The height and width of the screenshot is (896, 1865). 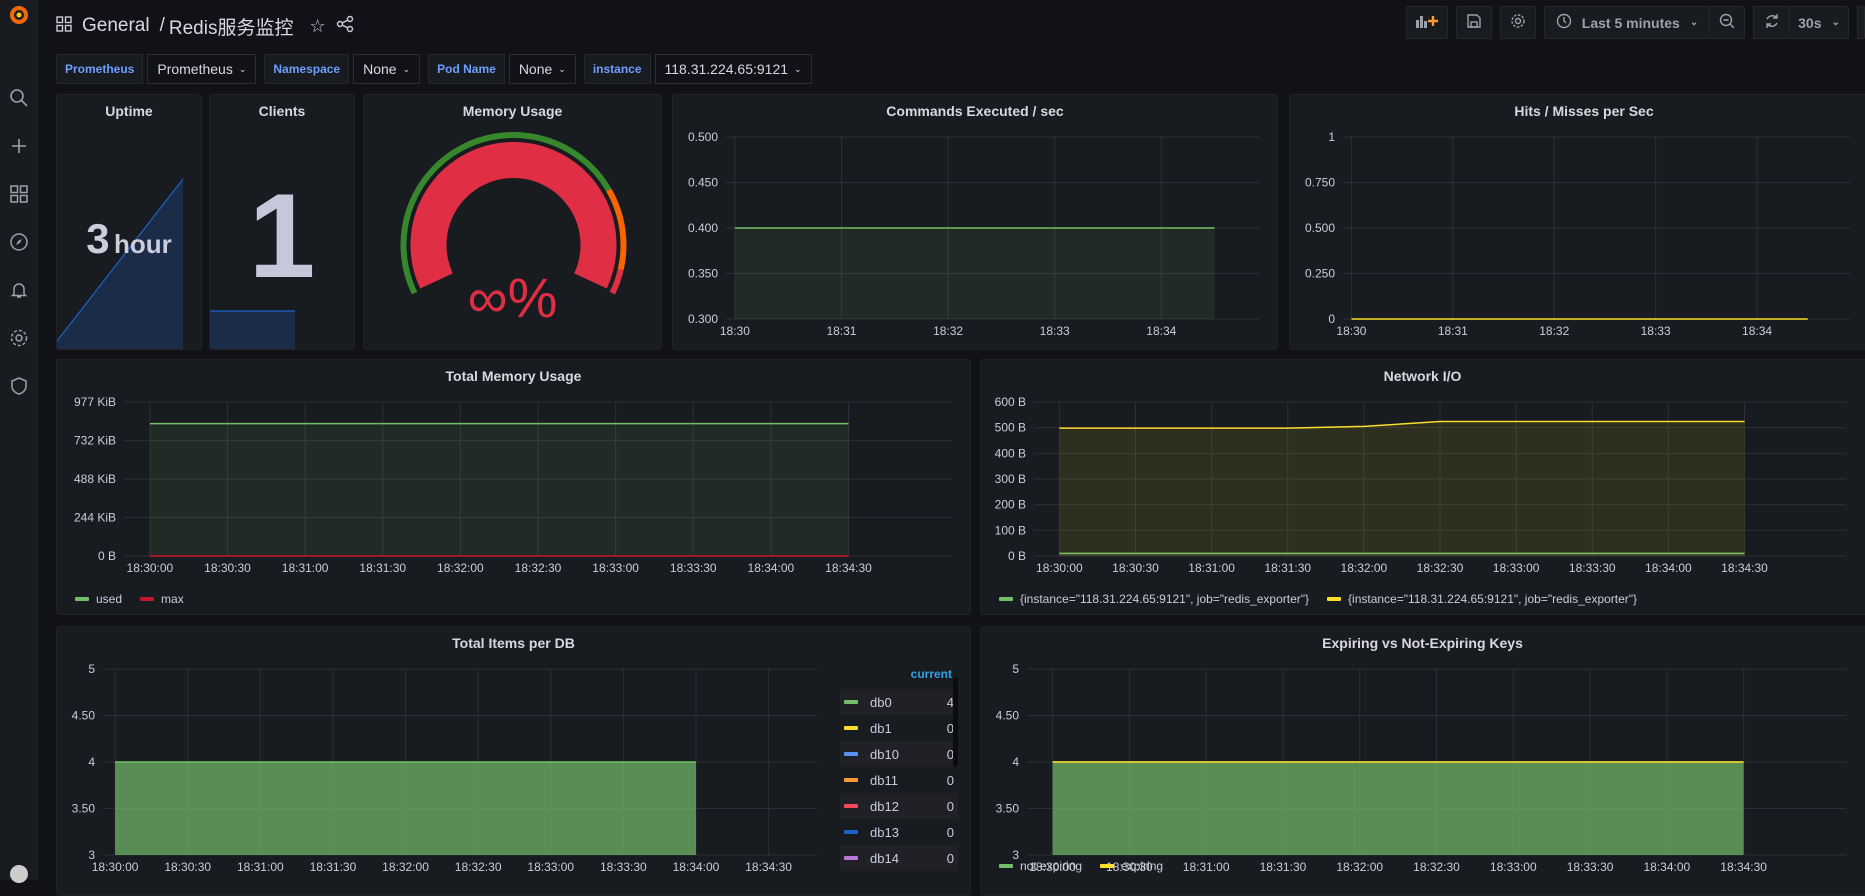 I want to click on y-tick-label: 4, so click(x=1015, y=762).